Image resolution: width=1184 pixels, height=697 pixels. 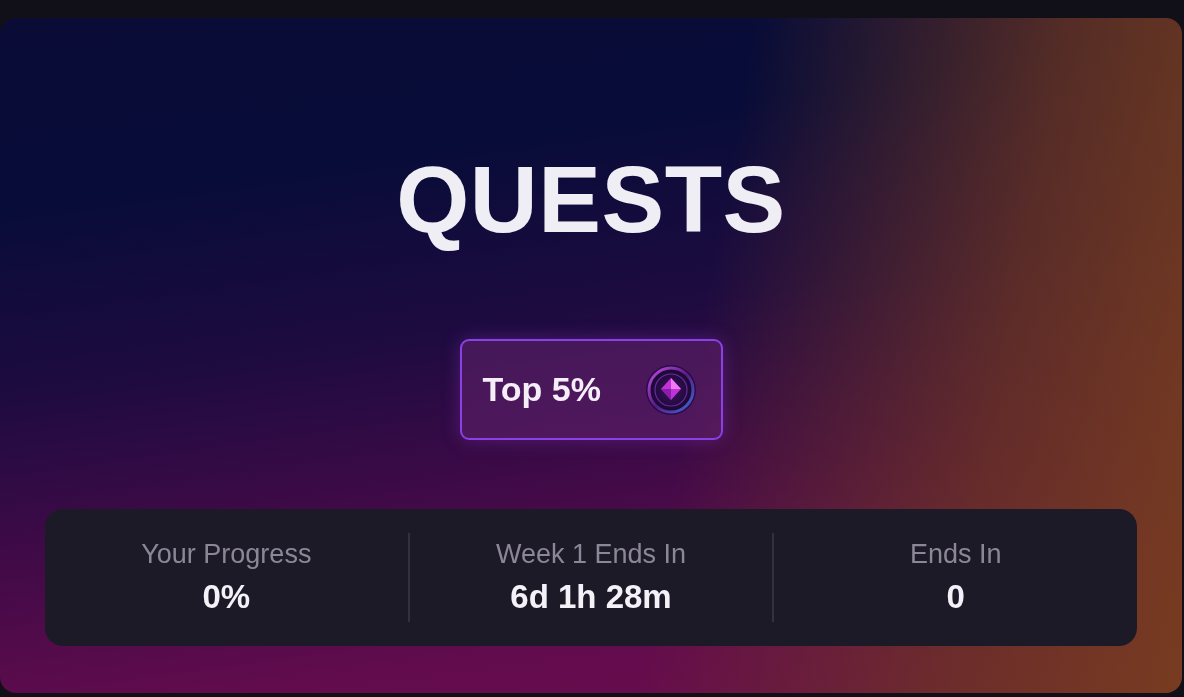 What do you see at coordinates (591, 554) in the screenshot?
I see `stat-label: Week 1 Ends In` at bounding box center [591, 554].